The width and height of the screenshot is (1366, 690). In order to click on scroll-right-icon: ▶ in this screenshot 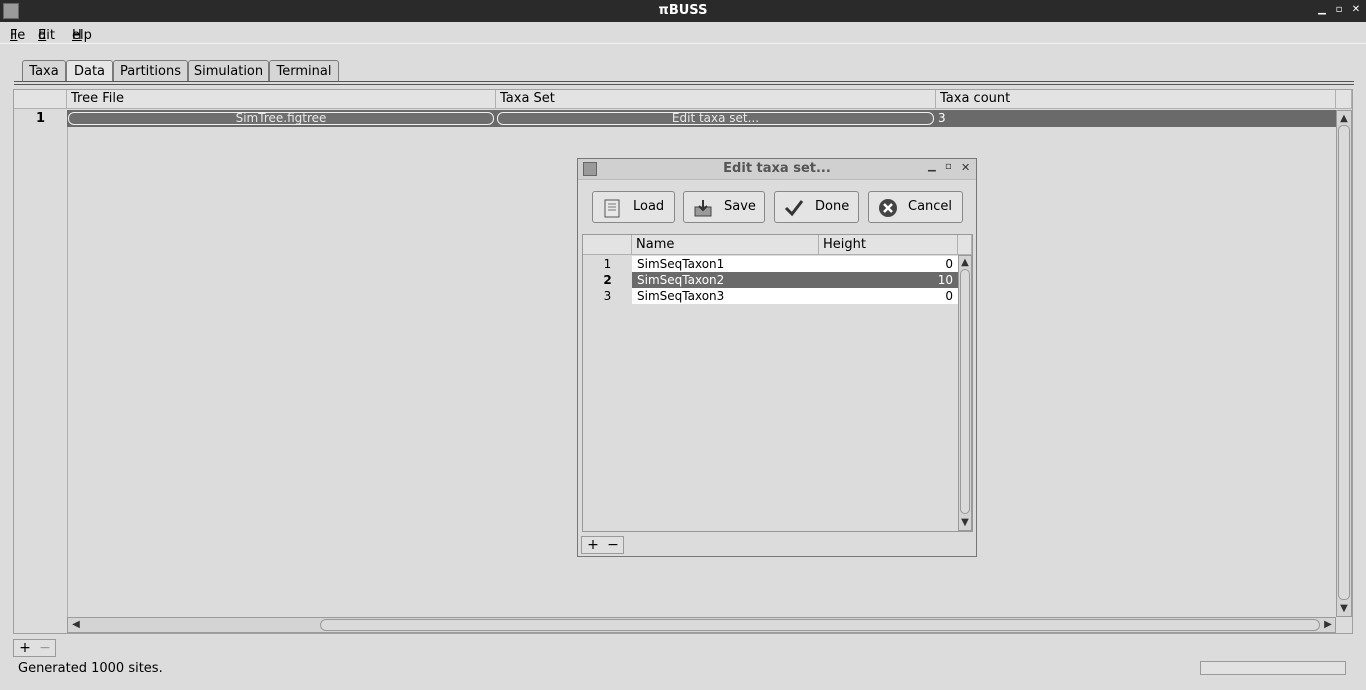, I will do `click(1328, 624)`.